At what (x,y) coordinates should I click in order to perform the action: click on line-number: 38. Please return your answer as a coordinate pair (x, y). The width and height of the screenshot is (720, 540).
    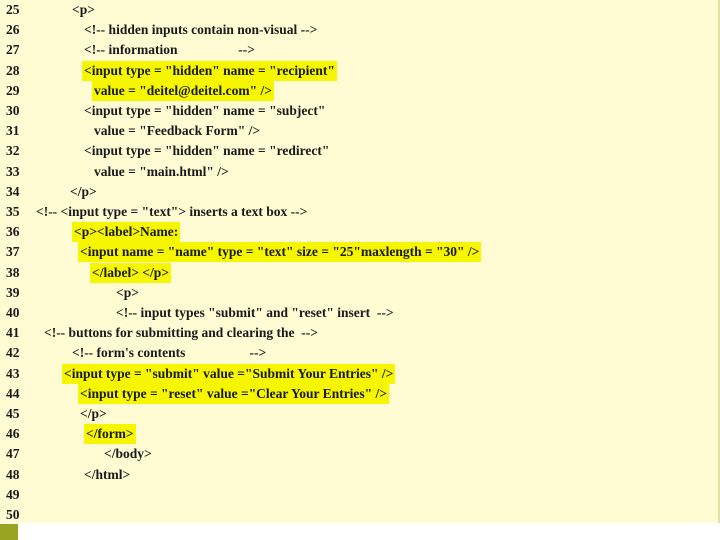
    Looking at the image, I should click on (13, 272).